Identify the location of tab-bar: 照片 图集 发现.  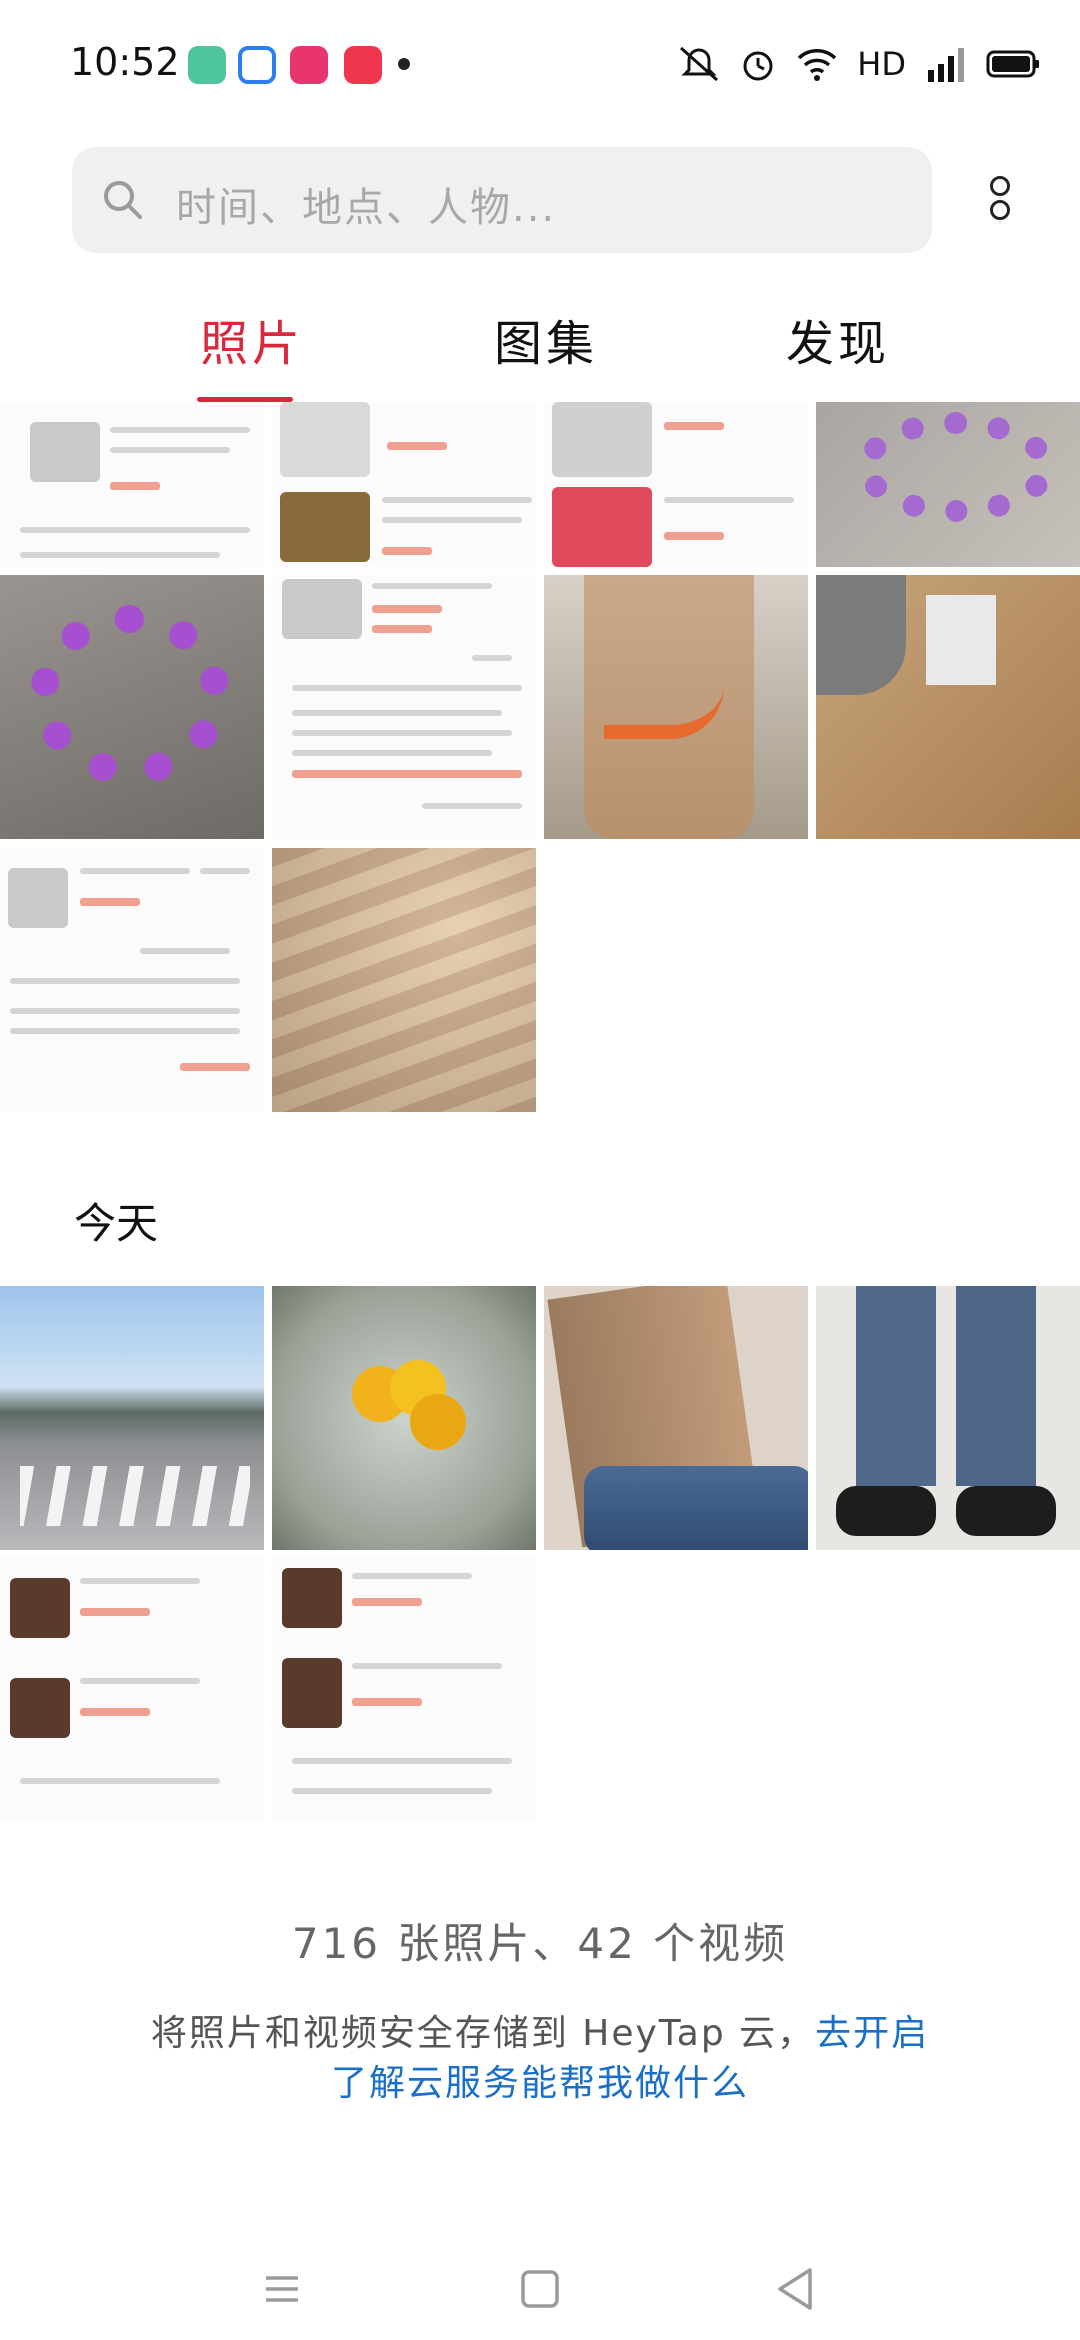
(540, 346).